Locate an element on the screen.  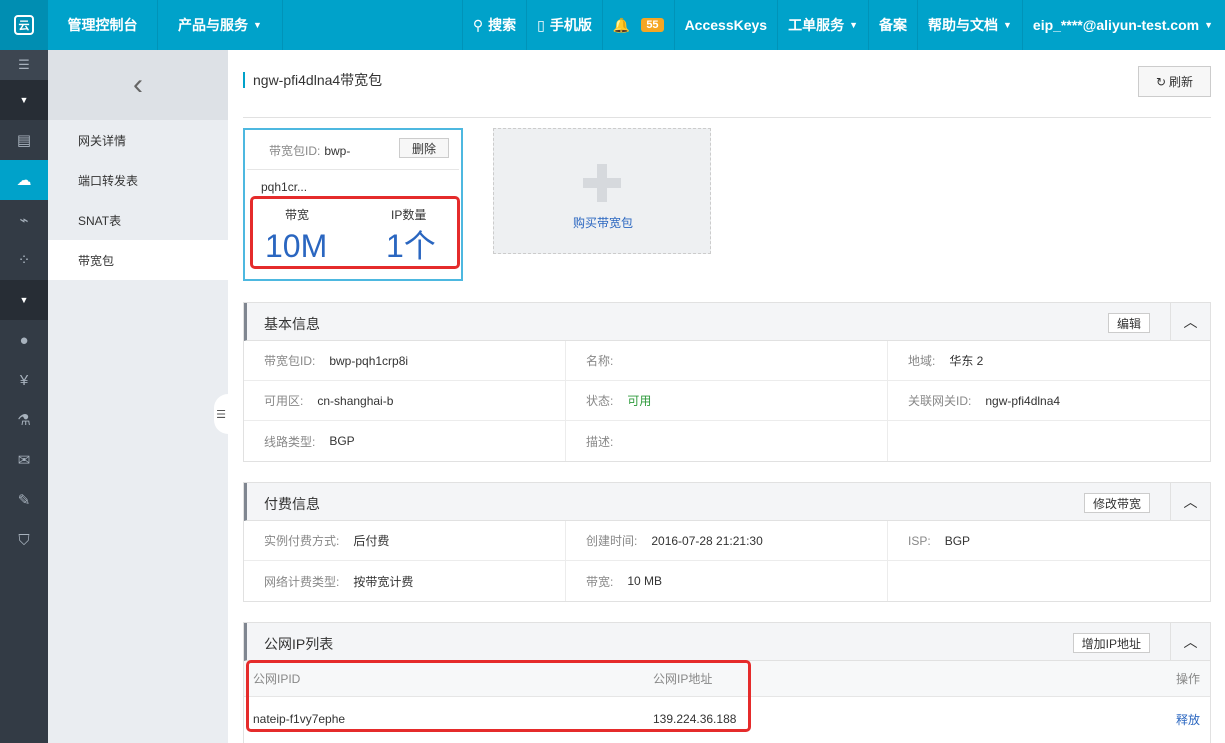
info-row: 带宽包ID: bwp-pqh1crp8i 名称: 地域: 华东 2 is located at coordinates (727, 361).